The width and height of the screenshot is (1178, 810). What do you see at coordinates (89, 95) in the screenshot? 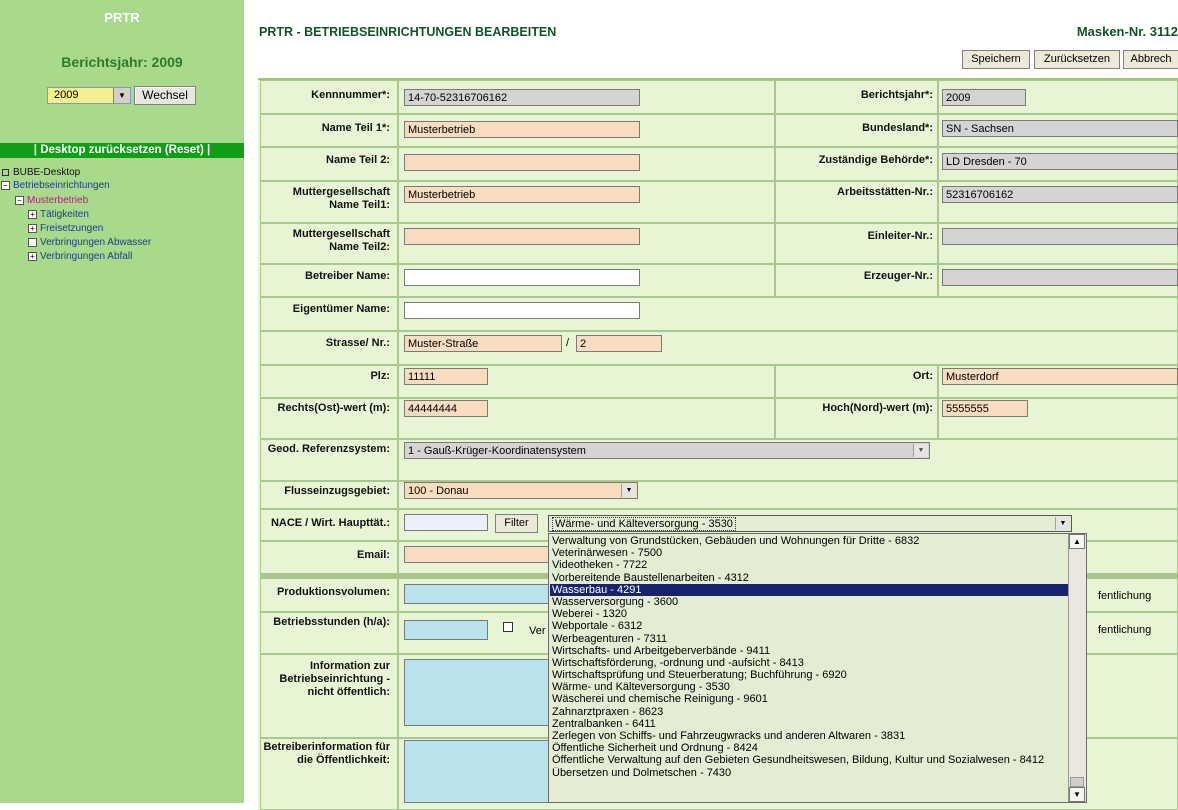
I see `report-year-select: 2009 ▼` at bounding box center [89, 95].